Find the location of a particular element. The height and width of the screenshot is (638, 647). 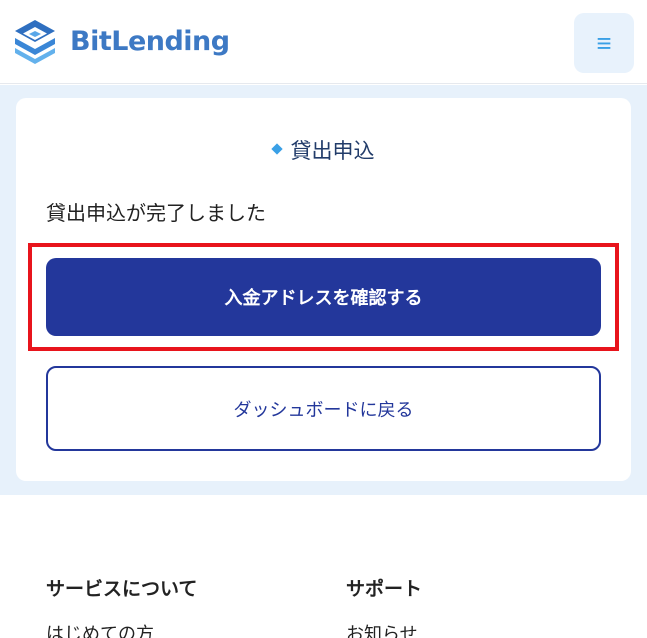

confirm-deposit-address-button: 入金アドレスを確認する is located at coordinates (323, 297).